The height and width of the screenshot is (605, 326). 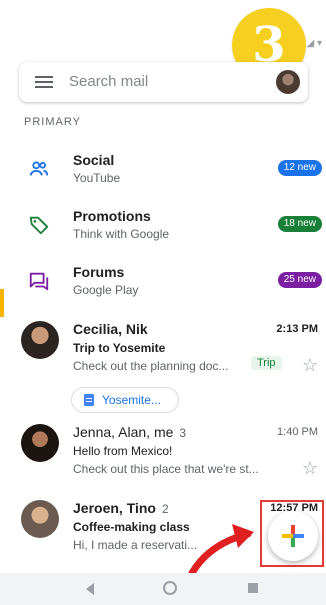 I want to click on category-subtitle: Google Play, so click(x=106, y=290).